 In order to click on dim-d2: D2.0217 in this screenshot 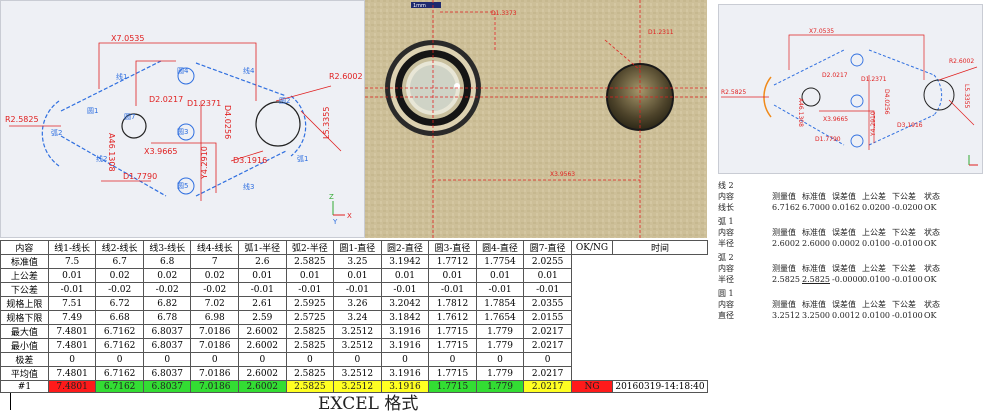, I will do `click(166, 99)`.